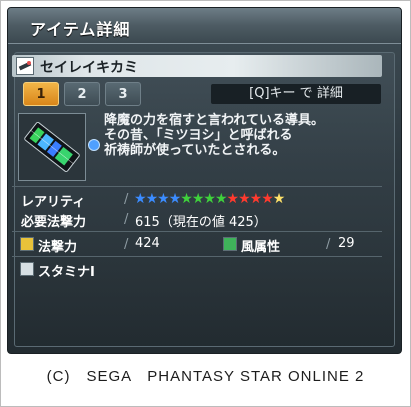 Image resolution: width=411 pixels, height=407 pixels. Describe the element at coordinates (230, 244) in the screenshot. I see `wind-element-icon` at that location.